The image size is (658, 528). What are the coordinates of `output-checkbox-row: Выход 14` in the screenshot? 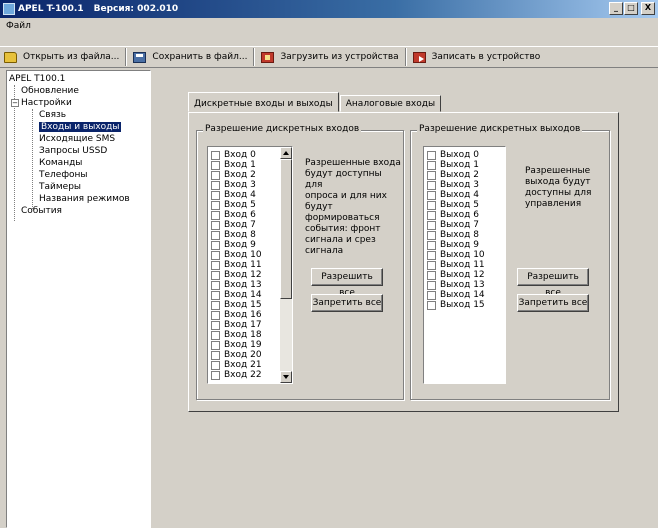 It's located at (464, 295).